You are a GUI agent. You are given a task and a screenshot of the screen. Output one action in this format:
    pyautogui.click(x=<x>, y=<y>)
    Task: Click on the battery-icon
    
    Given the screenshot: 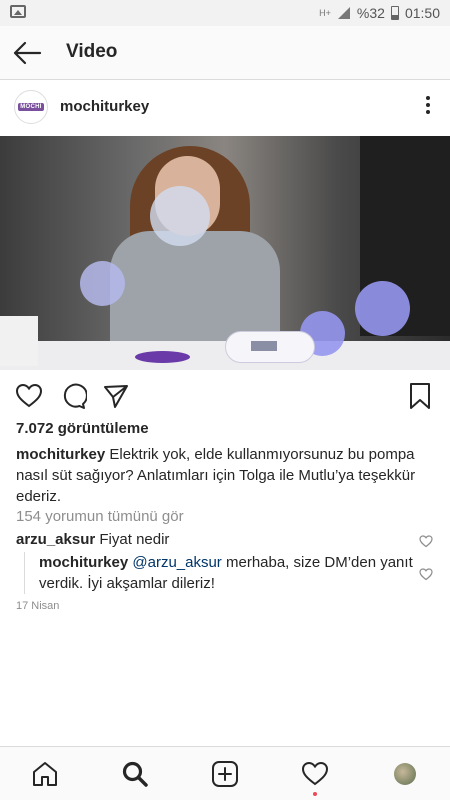 What is the action you would take?
    pyautogui.click(x=394, y=13)
    